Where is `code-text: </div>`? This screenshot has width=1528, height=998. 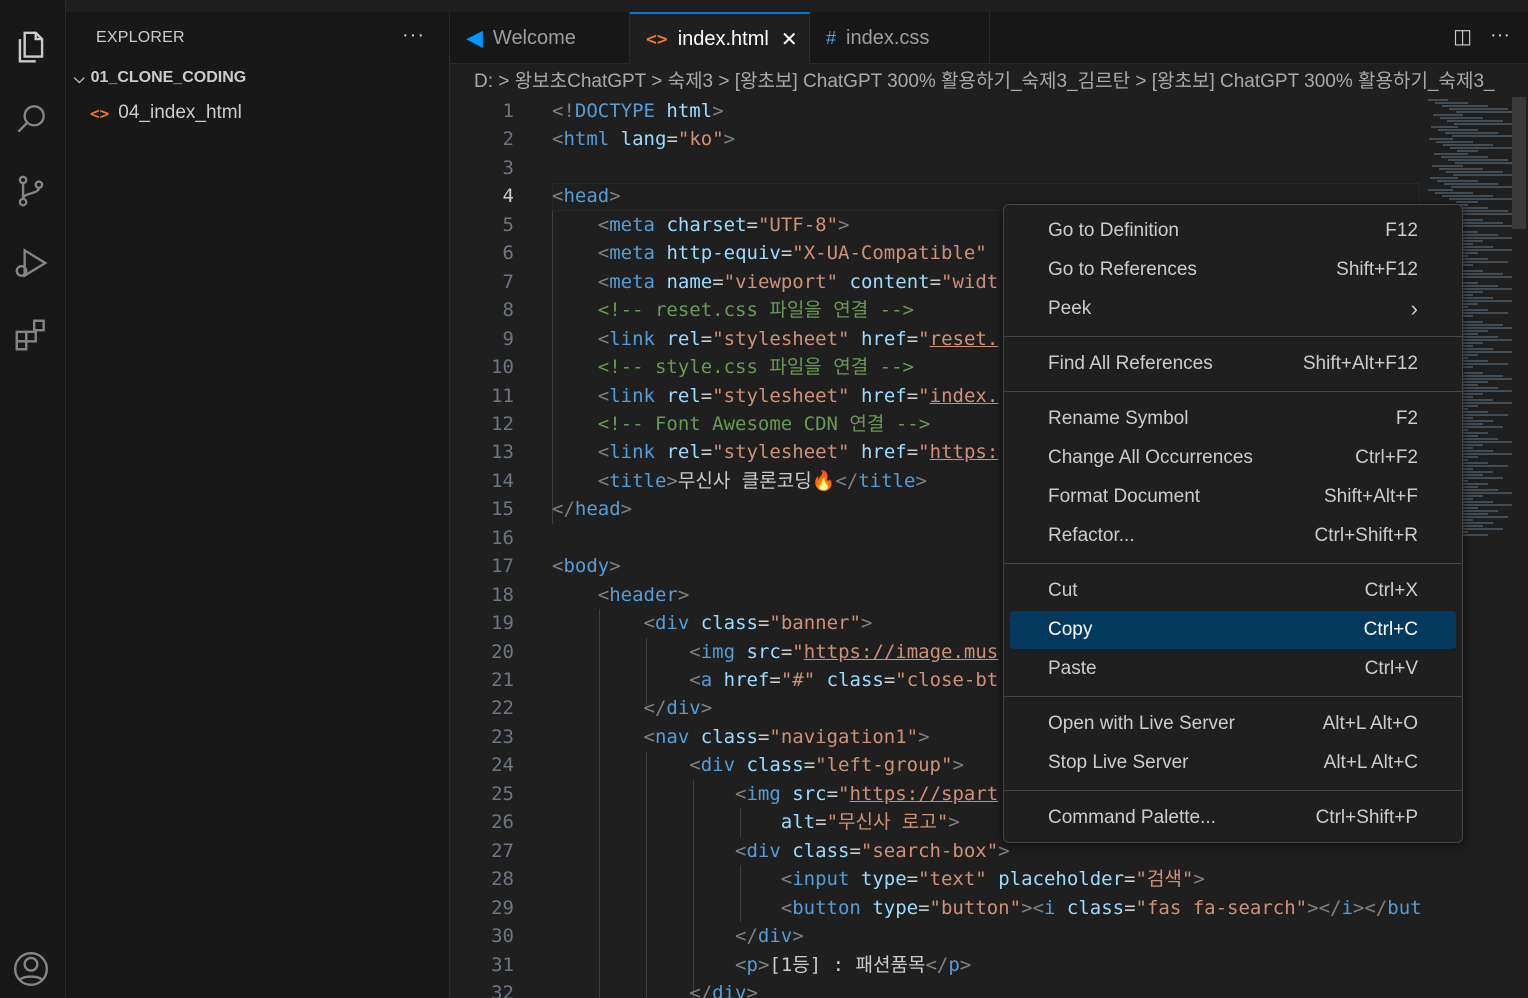
code-text: </div> is located at coordinates (723, 989).